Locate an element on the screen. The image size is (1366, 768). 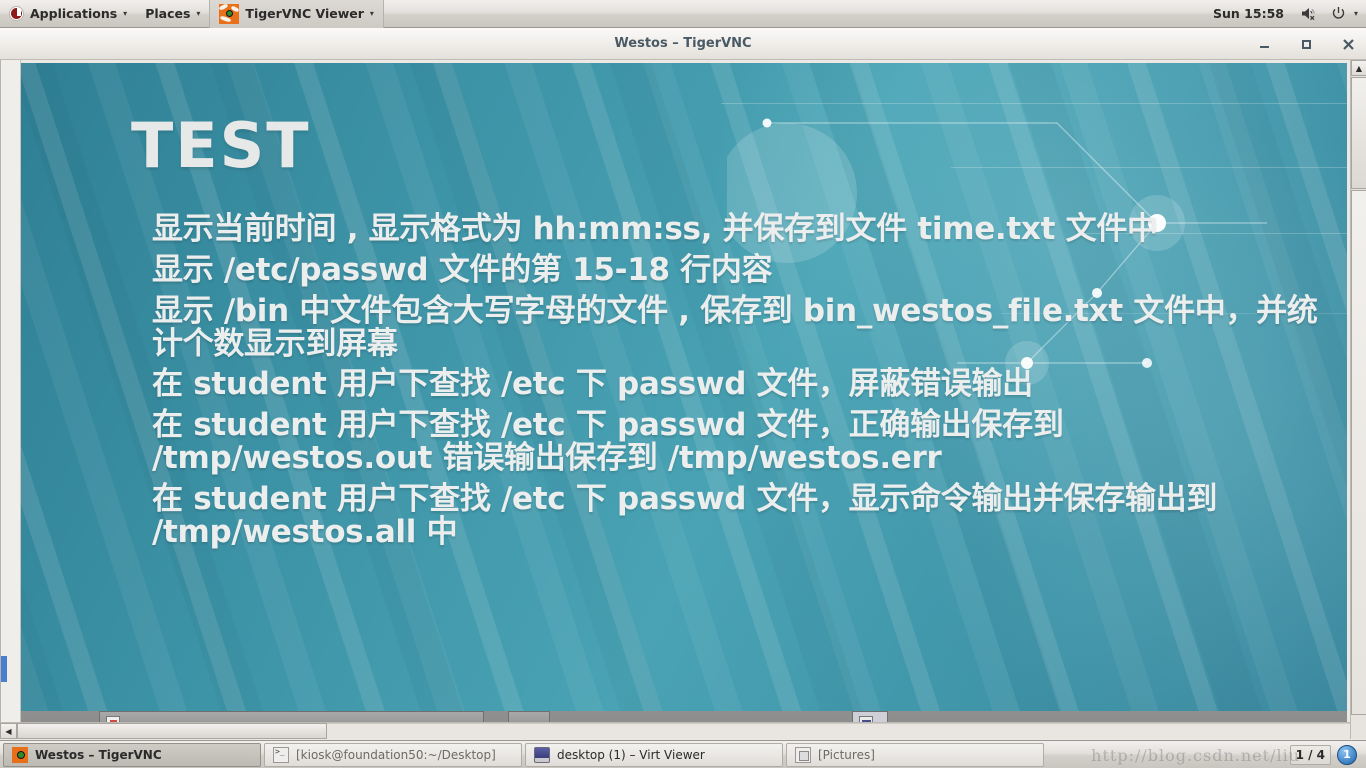
window-title: Westos – TigerVNC is located at coordinates (683, 43).